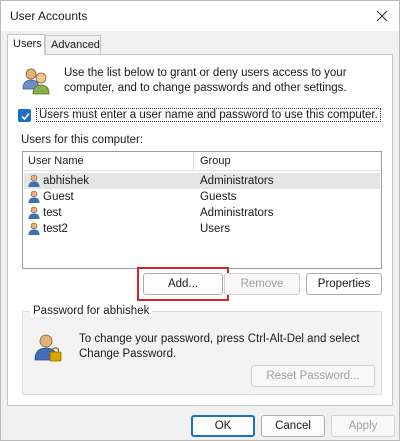 Image resolution: width=400 pixels, height=441 pixels. I want to click on user-name-cell: test, so click(52, 213).